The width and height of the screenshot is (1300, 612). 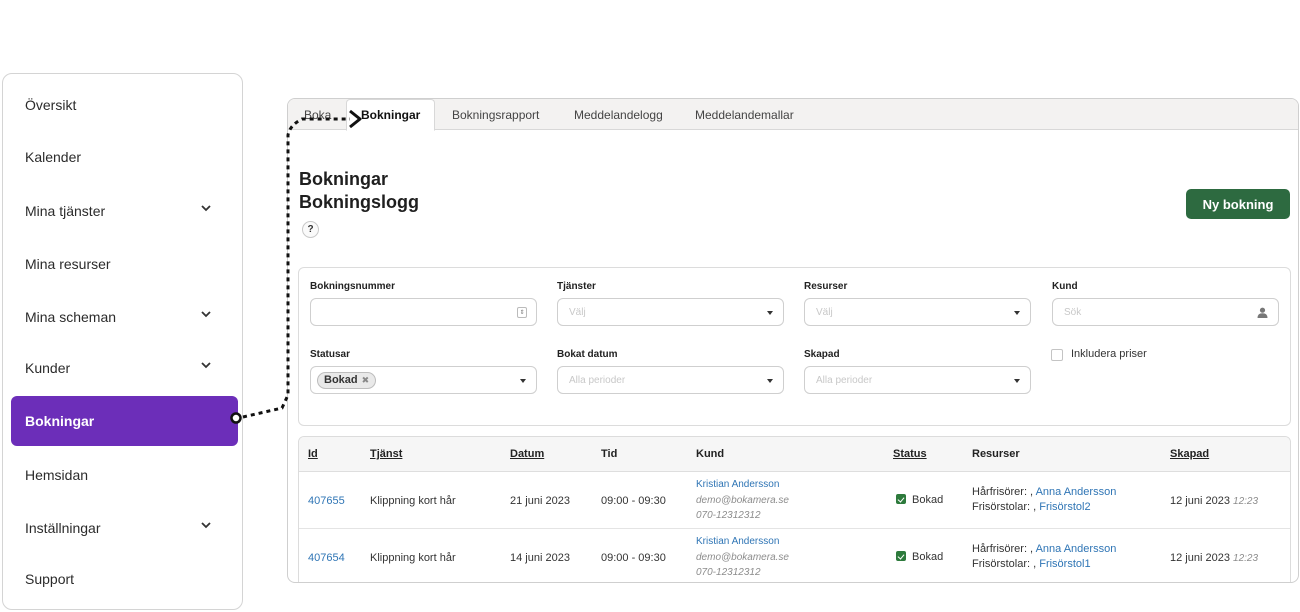 What do you see at coordinates (1065, 286) in the screenshot?
I see `customer-label: Kund` at bounding box center [1065, 286].